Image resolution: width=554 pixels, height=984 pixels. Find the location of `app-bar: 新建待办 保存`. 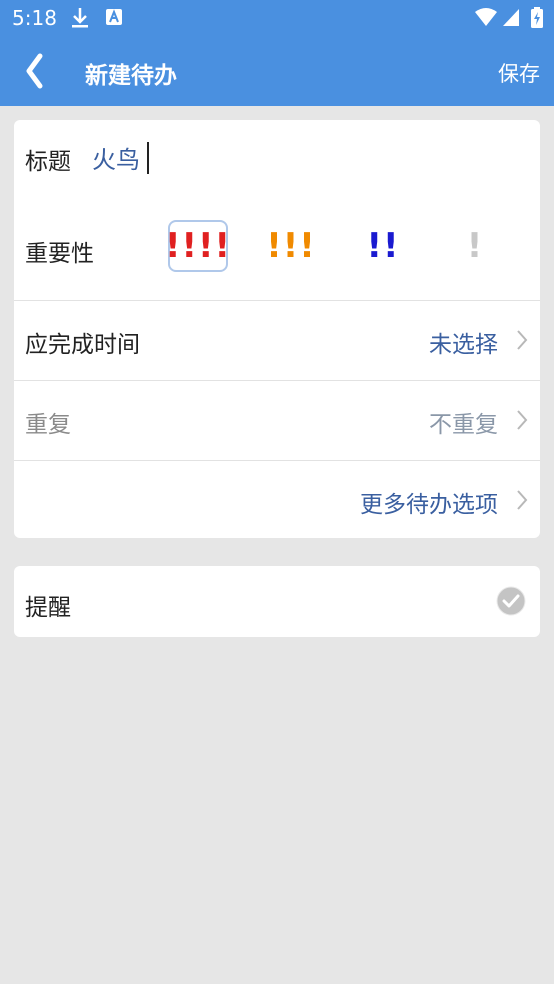

app-bar: 新建待办 保存 is located at coordinates (277, 71).